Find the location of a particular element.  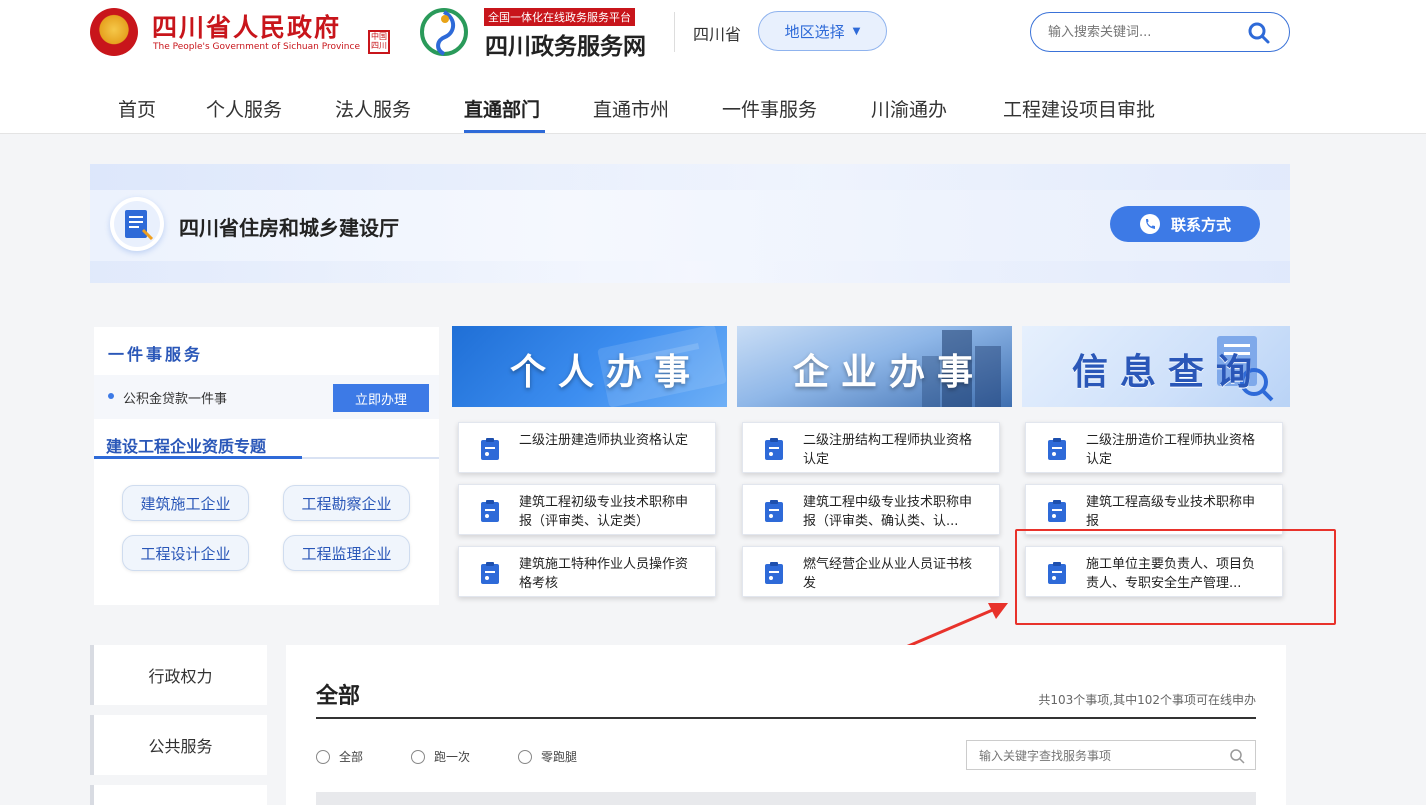

list-title-divider is located at coordinates (786, 718).